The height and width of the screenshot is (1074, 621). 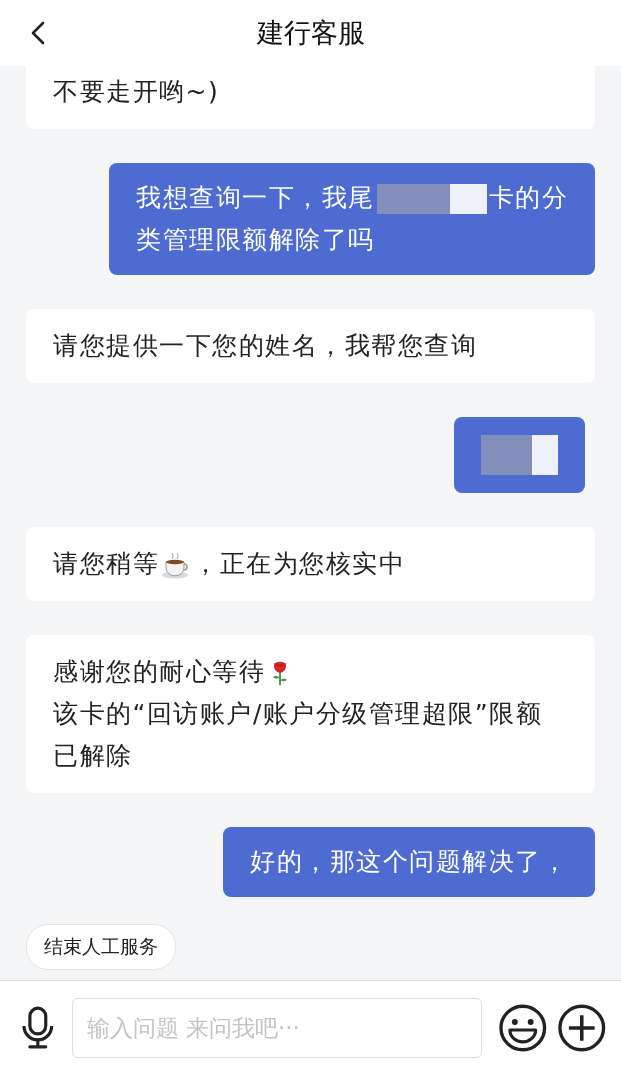 I want to click on back-icon, so click(x=38, y=33).